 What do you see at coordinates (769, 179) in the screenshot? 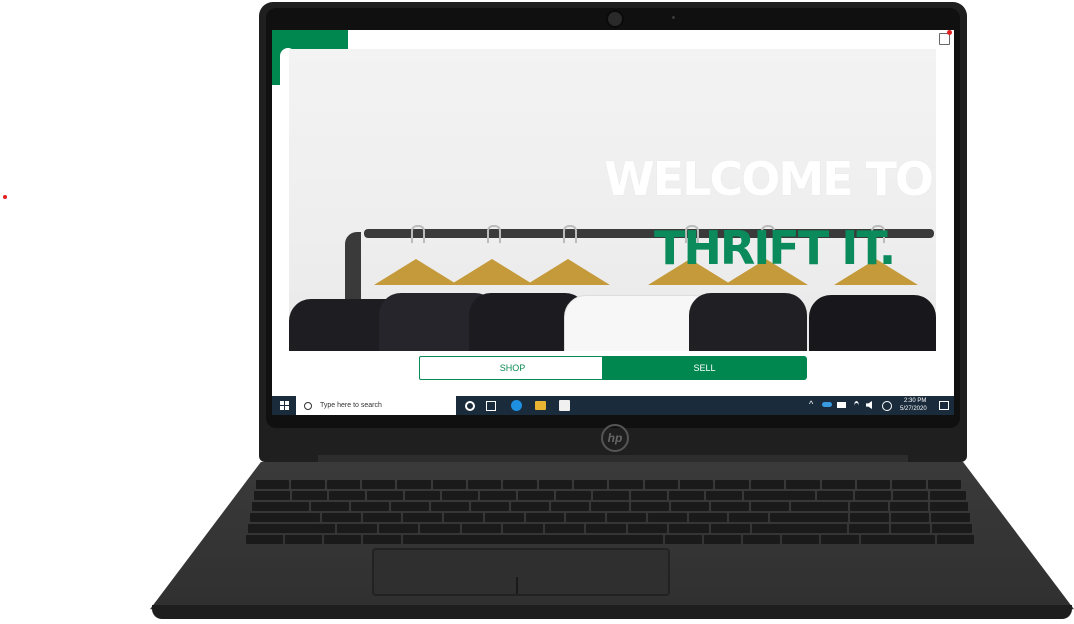
I see `hero-headline: WELCOME TO` at bounding box center [769, 179].